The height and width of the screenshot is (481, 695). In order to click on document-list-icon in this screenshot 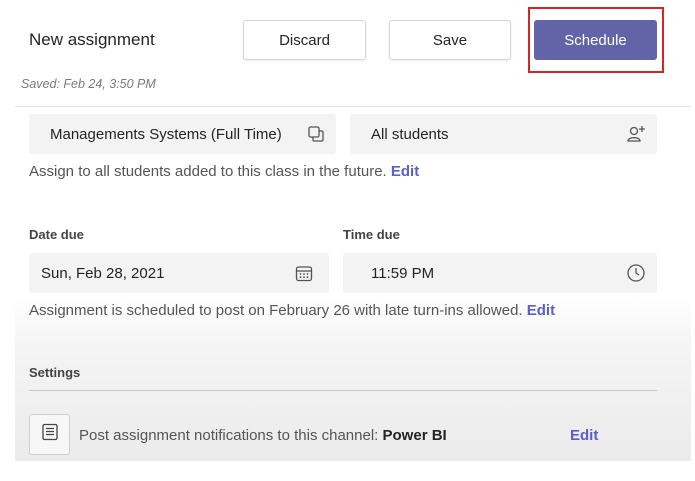, I will do `click(50, 434)`.